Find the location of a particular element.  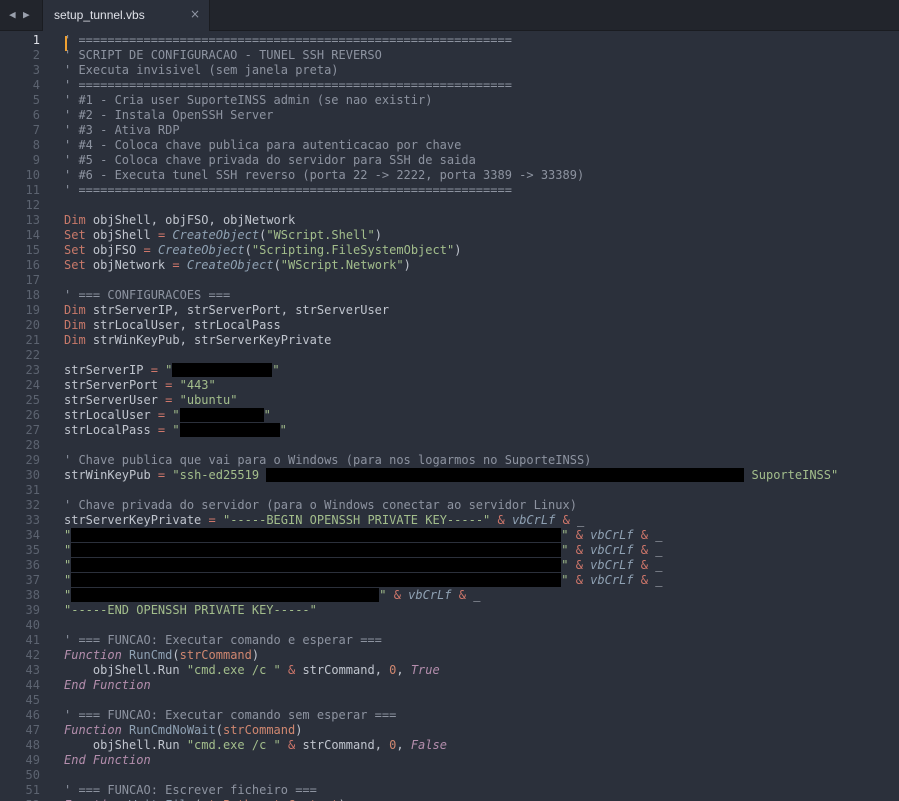

code-line: 25 strServerUser = "ubuntu" is located at coordinates (449, 400).